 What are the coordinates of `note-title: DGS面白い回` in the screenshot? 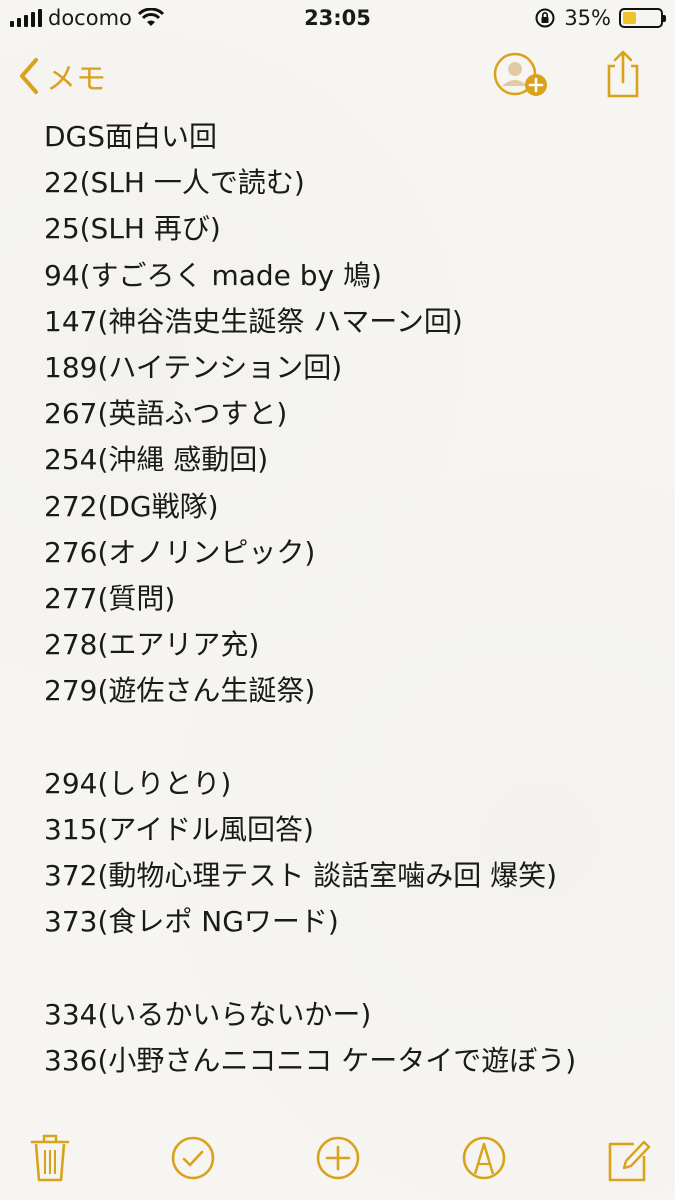 It's located at (131, 136).